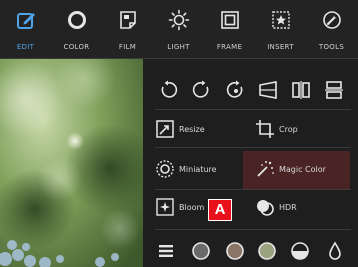 The height and width of the screenshot is (267, 358). Describe the element at coordinates (202, 90) in the screenshot. I see `rotate-right-icon` at that location.